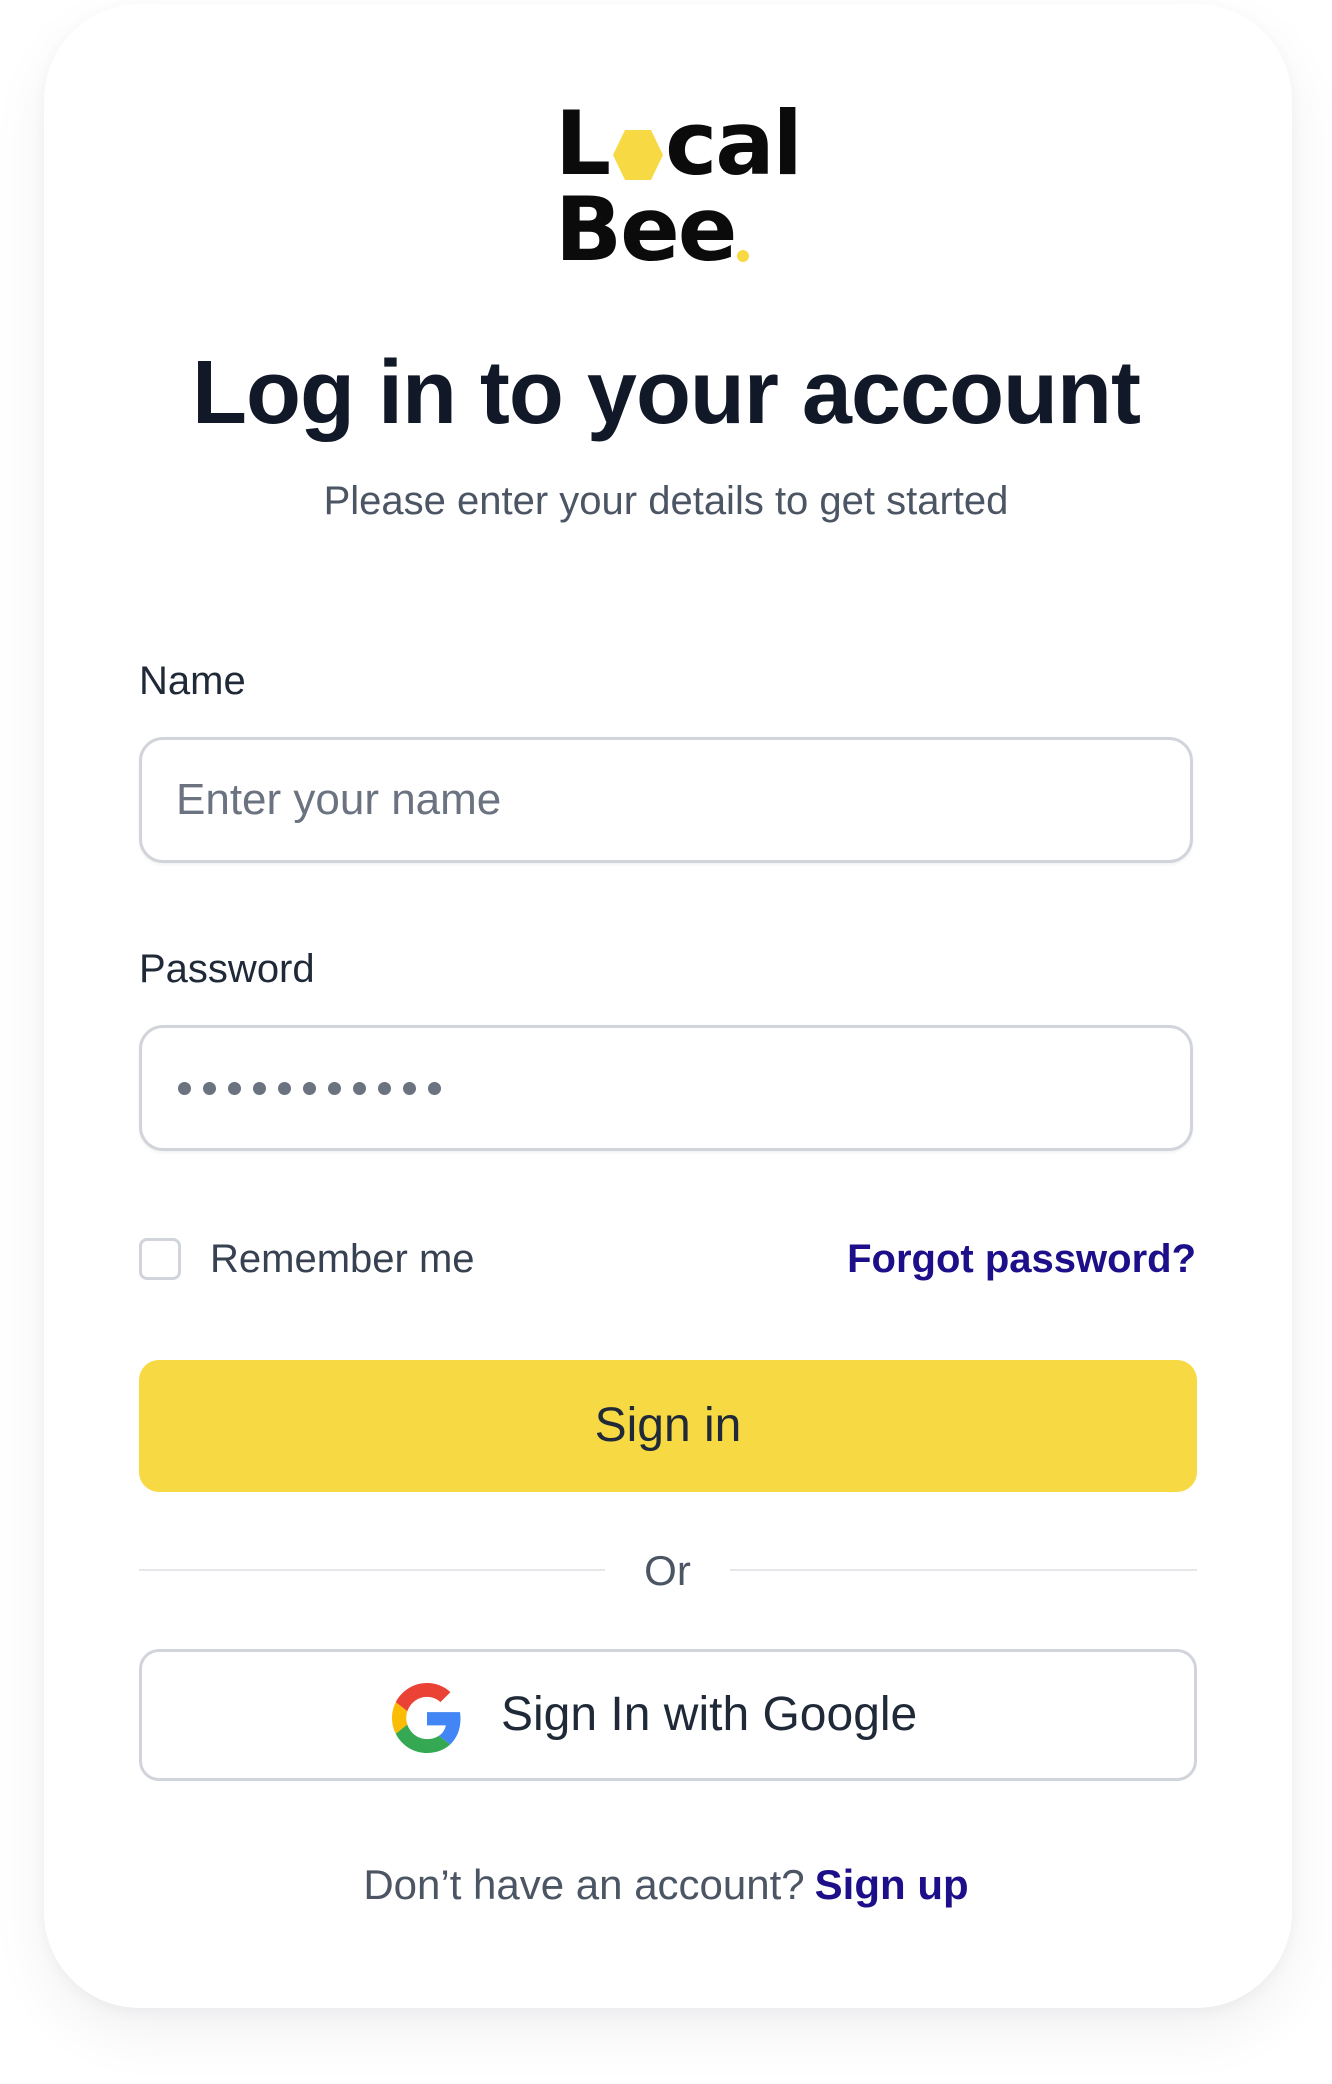 The width and height of the screenshot is (1332, 2084). Describe the element at coordinates (227, 969) in the screenshot. I see `password-label: Password` at that location.